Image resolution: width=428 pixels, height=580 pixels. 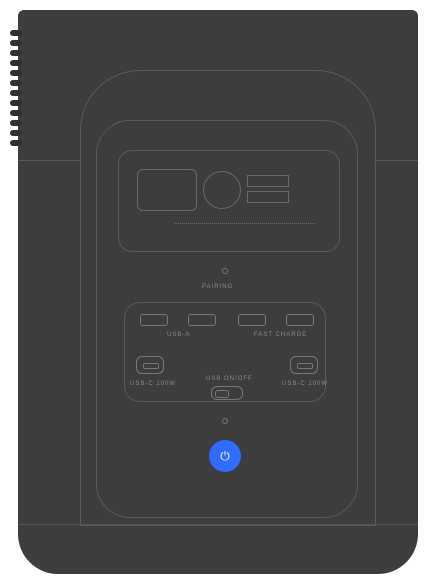 What do you see at coordinates (396, 160) in the screenshot?
I see `right-seam` at bounding box center [396, 160].